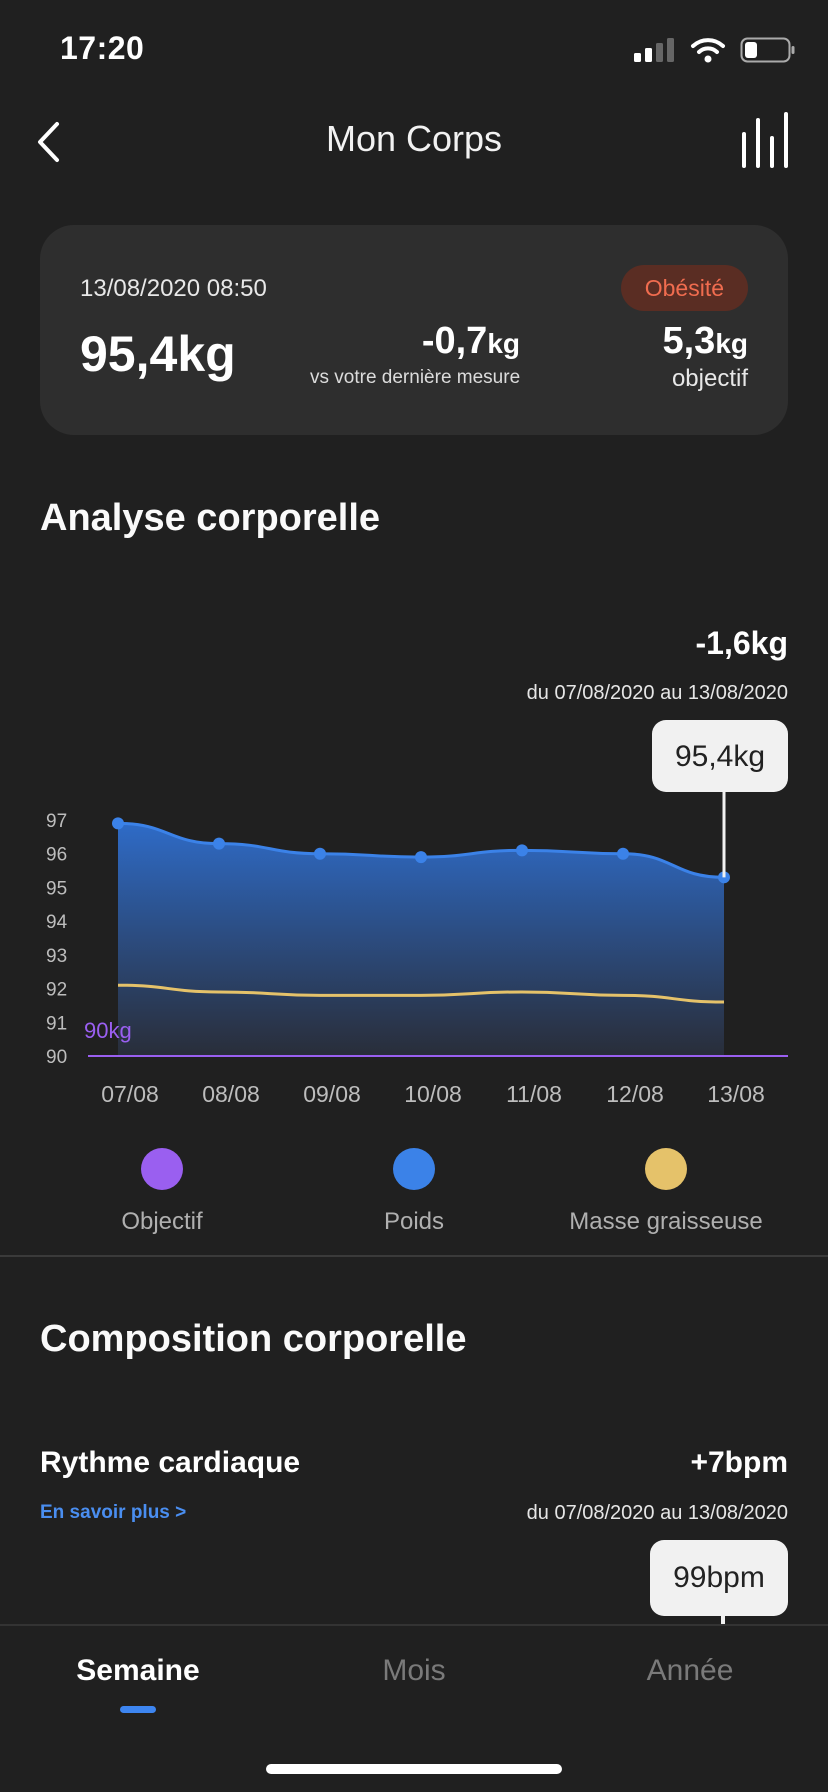 This screenshot has width=828, height=1792. Describe the element at coordinates (162, 1221) in the screenshot. I see `legend-label: Objectif` at that location.